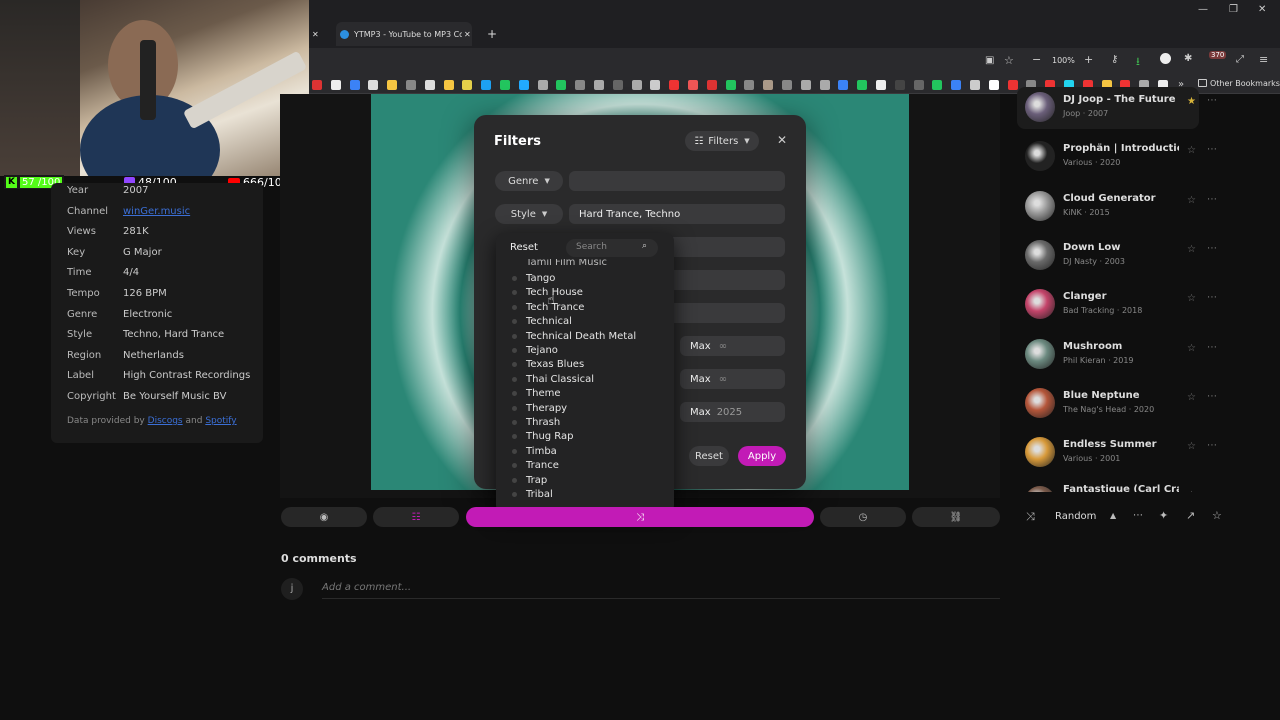 The image size is (1280, 720). What do you see at coordinates (782, 140) in the screenshot?
I see `close-icon: ✕` at bounding box center [782, 140].